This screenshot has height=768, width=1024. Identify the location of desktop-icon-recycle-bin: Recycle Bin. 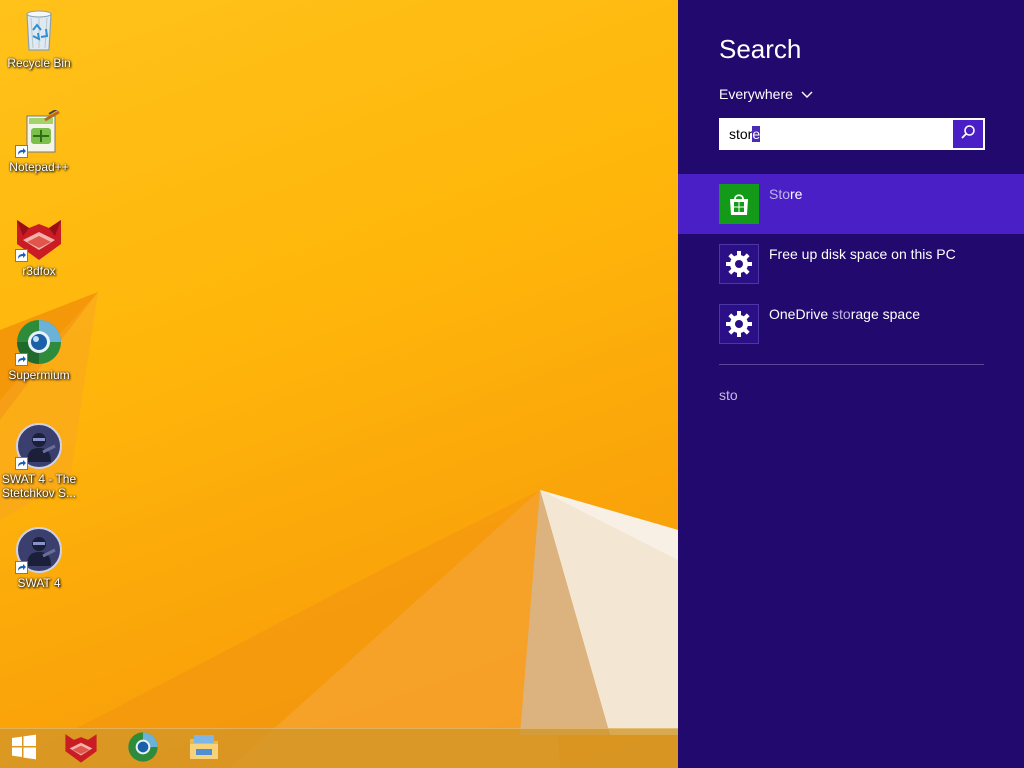
(39, 38).